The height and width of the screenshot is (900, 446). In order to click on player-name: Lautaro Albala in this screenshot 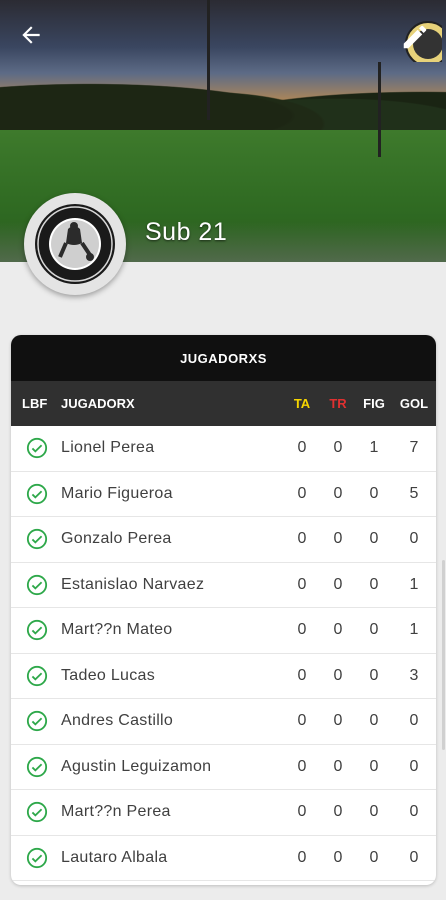, I will do `click(114, 857)`.